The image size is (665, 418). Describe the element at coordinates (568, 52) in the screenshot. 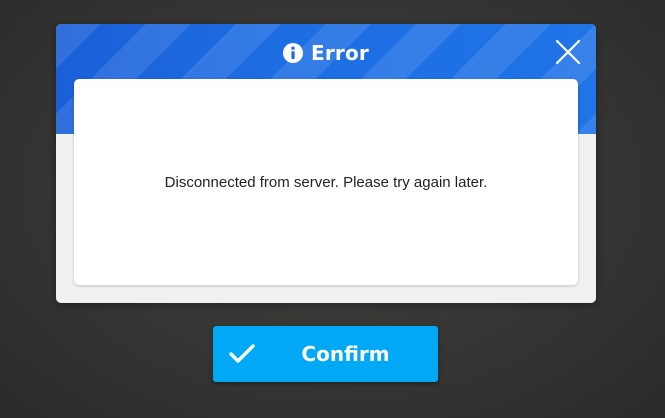

I see `close-icon` at that location.